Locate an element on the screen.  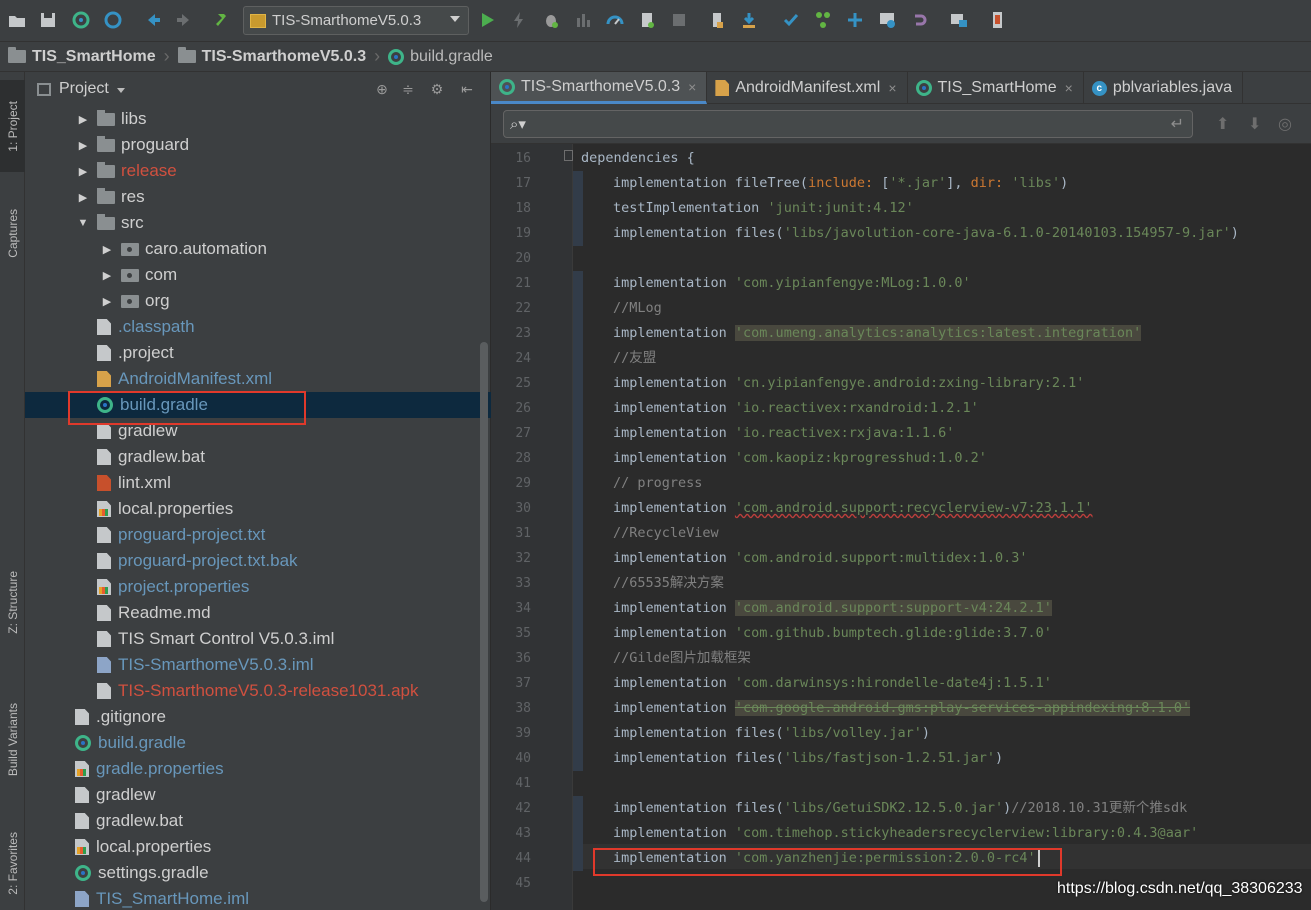
tree-item: gradlew is located at coordinates (258, 795).